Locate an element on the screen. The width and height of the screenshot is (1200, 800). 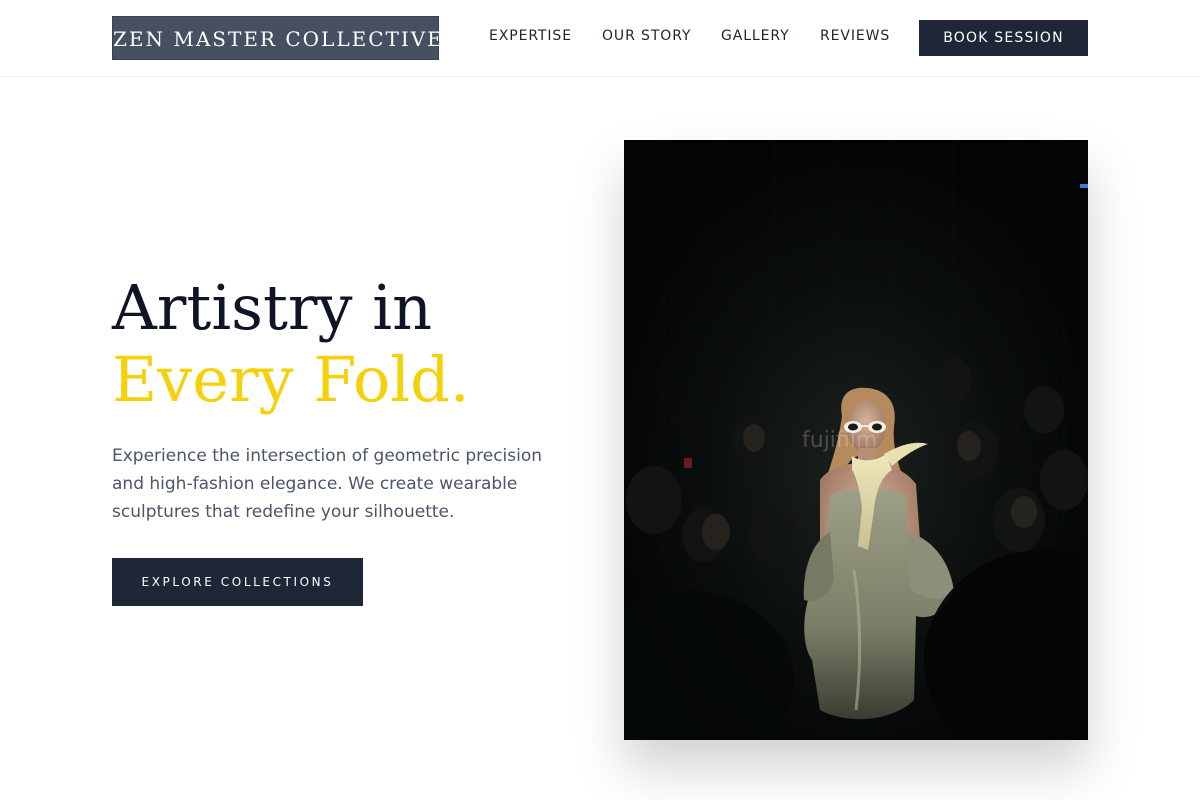
nav-link-reviews: REVIEWS is located at coordinates (855, 36).